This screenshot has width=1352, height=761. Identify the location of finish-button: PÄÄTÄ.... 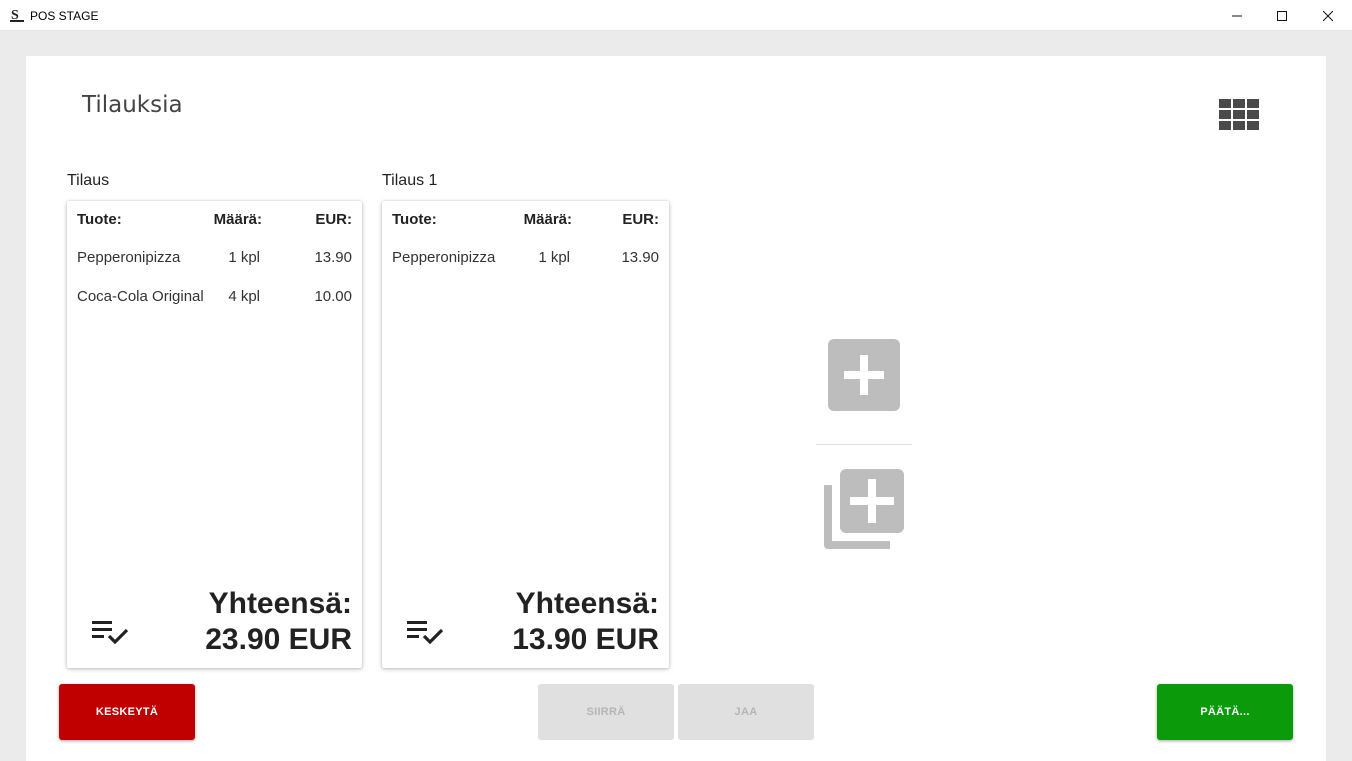
(1225, 712).